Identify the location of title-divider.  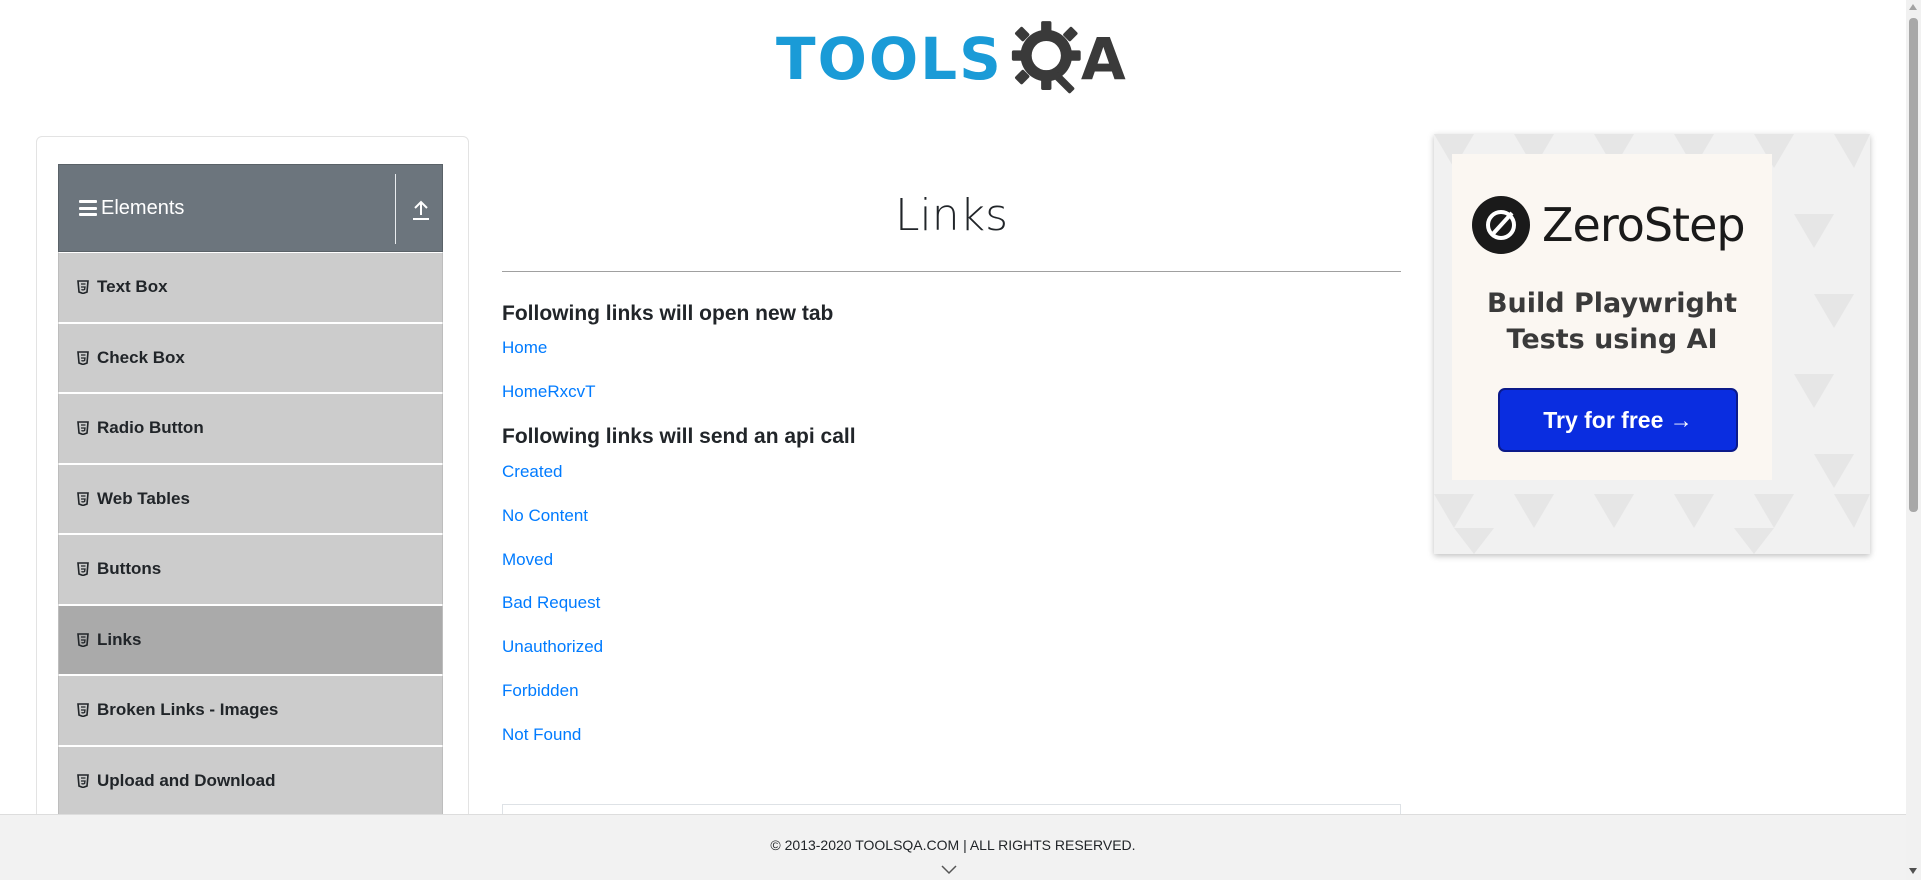
(951, 271).